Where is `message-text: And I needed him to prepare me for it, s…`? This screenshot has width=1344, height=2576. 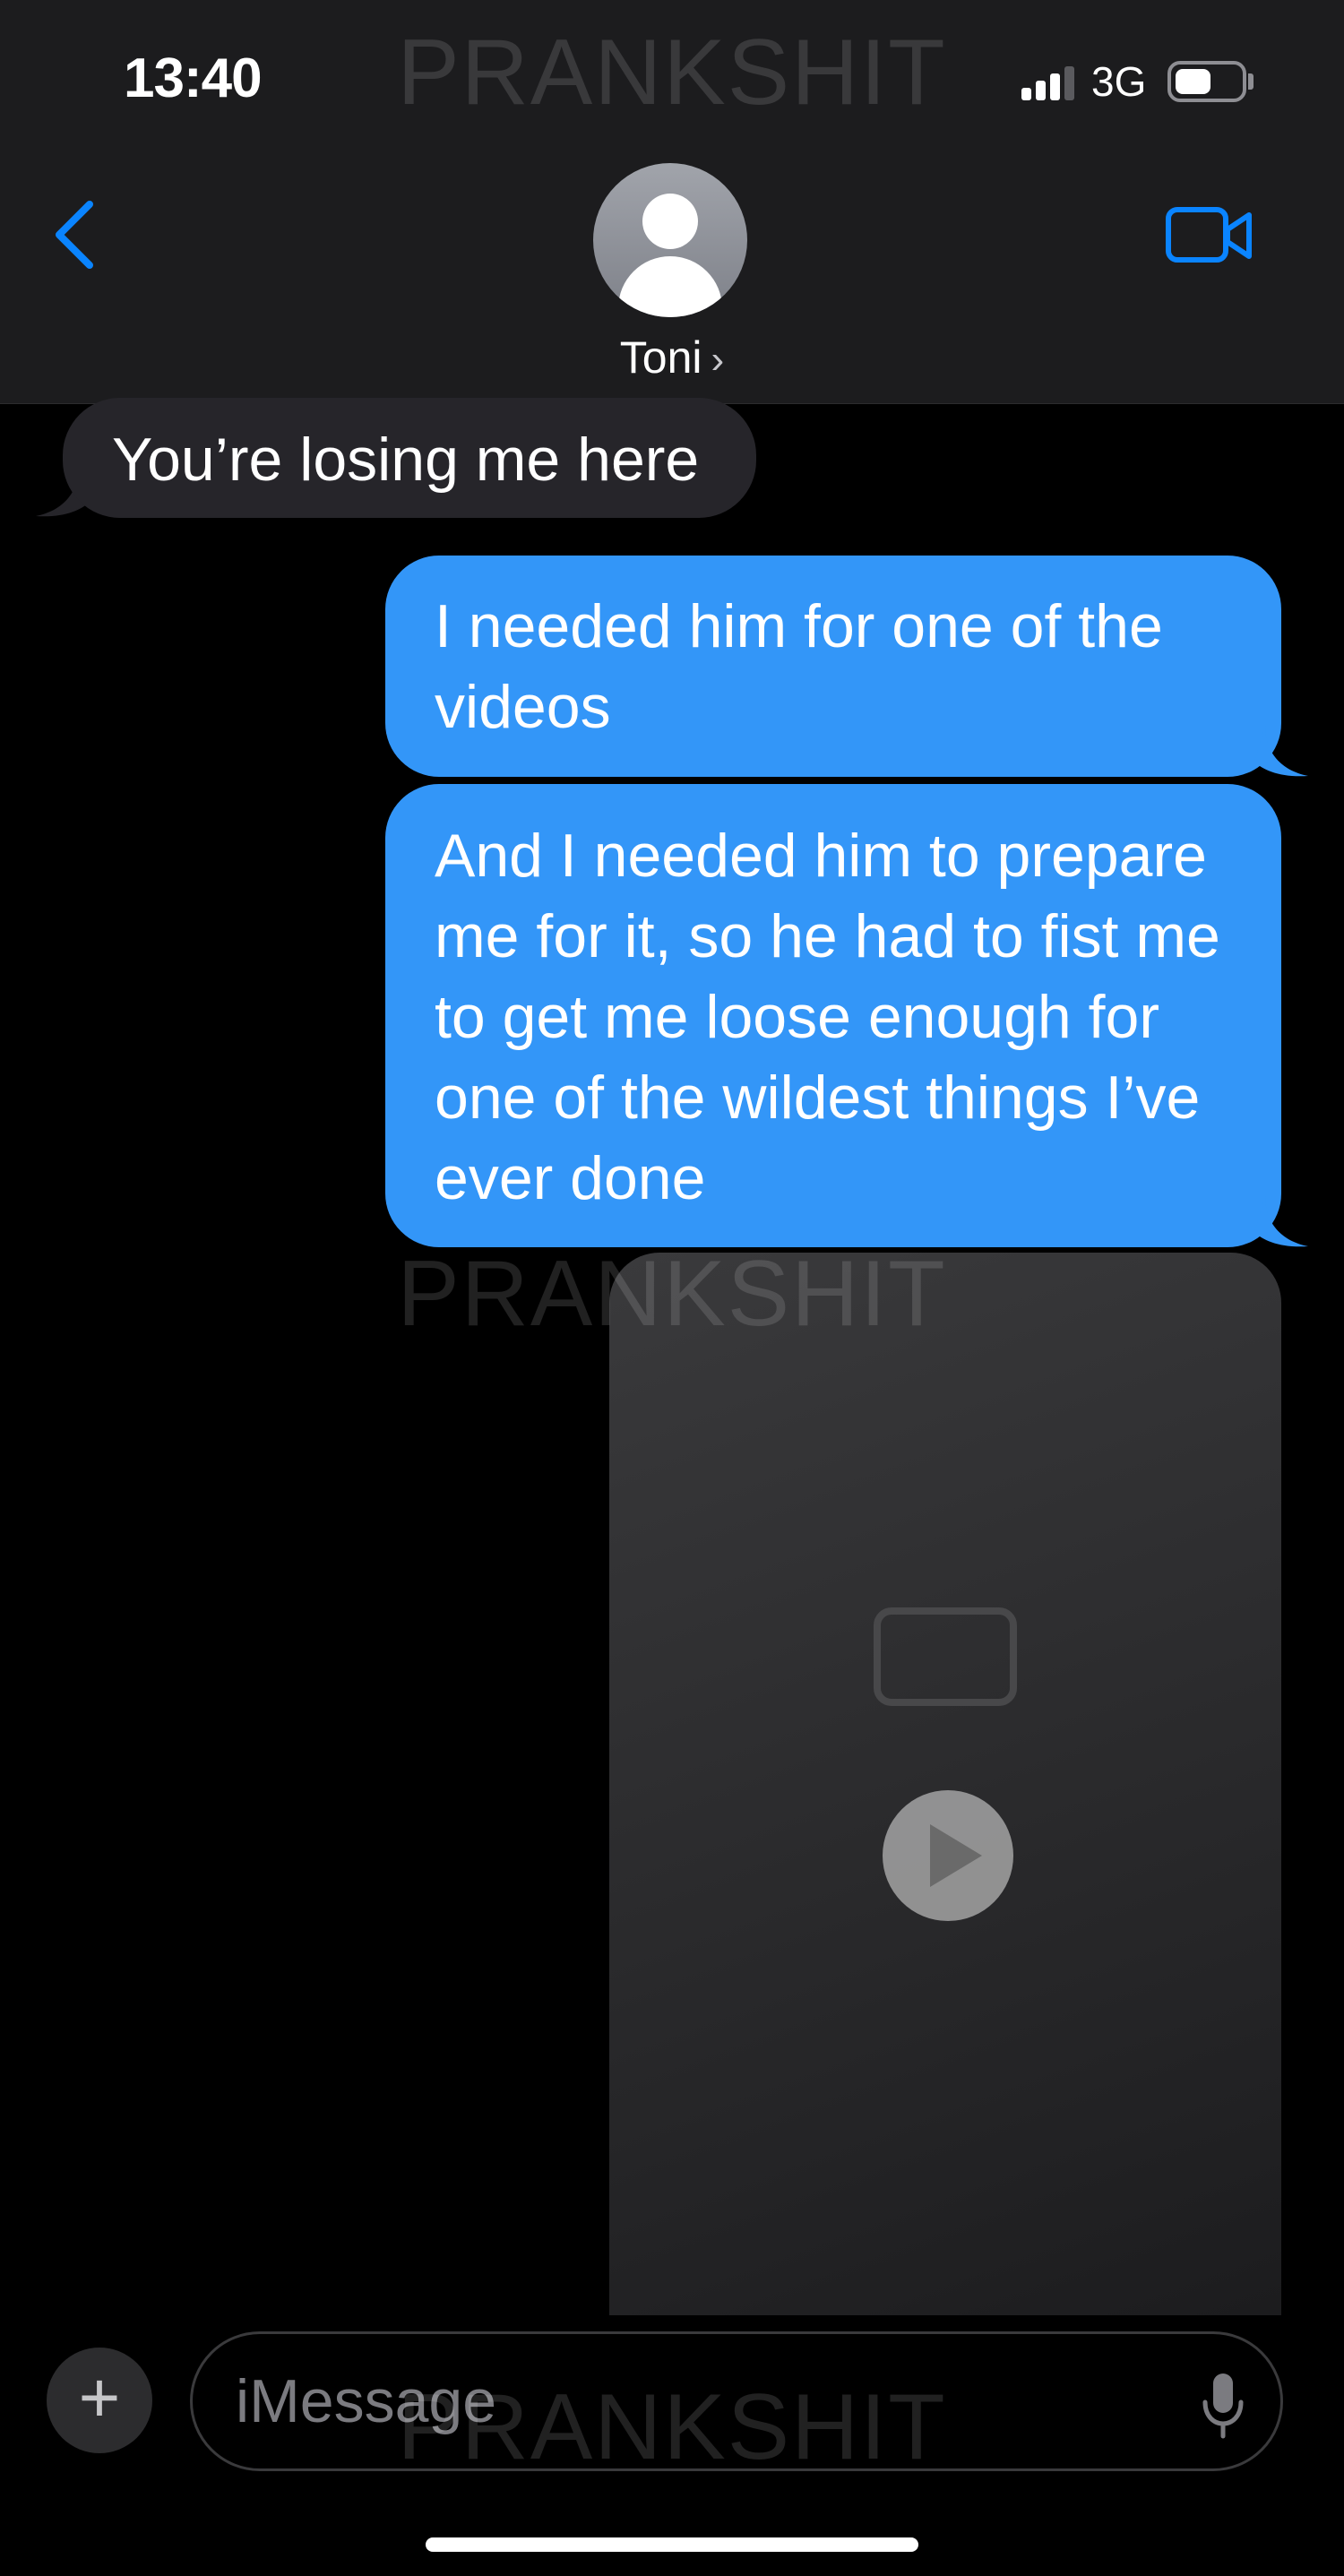
message-text: And I needed him to prepare me for it, s… is located at coordinates (828, 1017).